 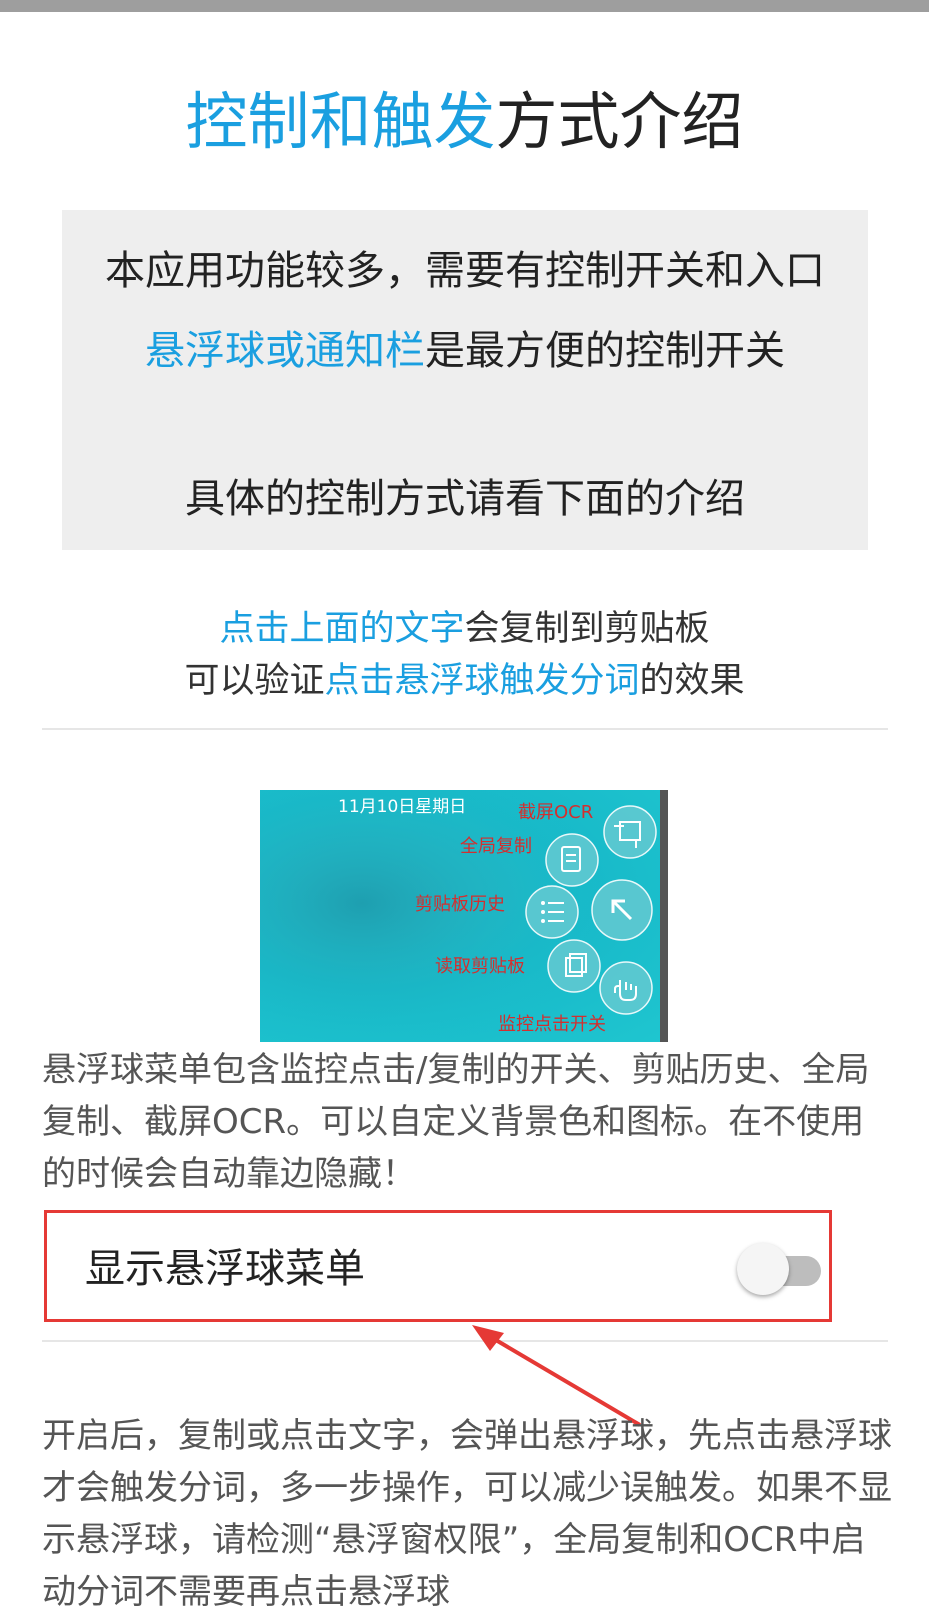 What do you see at coordinates (482, 681) in the screenshot?
I see `hint-line-2-highlight: 点击悬浮球触发分词` at bounding box center [482, 681].